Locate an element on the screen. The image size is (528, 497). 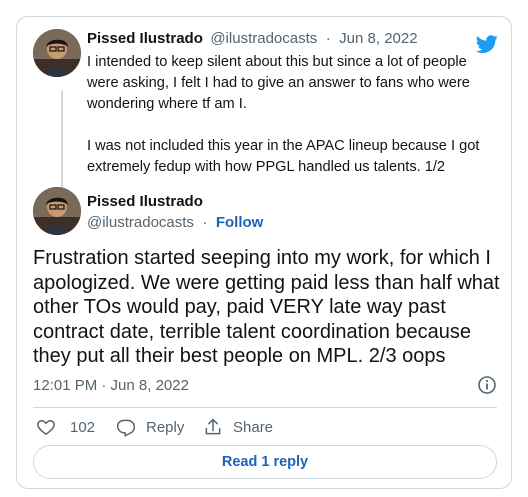
divider is located at coordinates (265, 407).